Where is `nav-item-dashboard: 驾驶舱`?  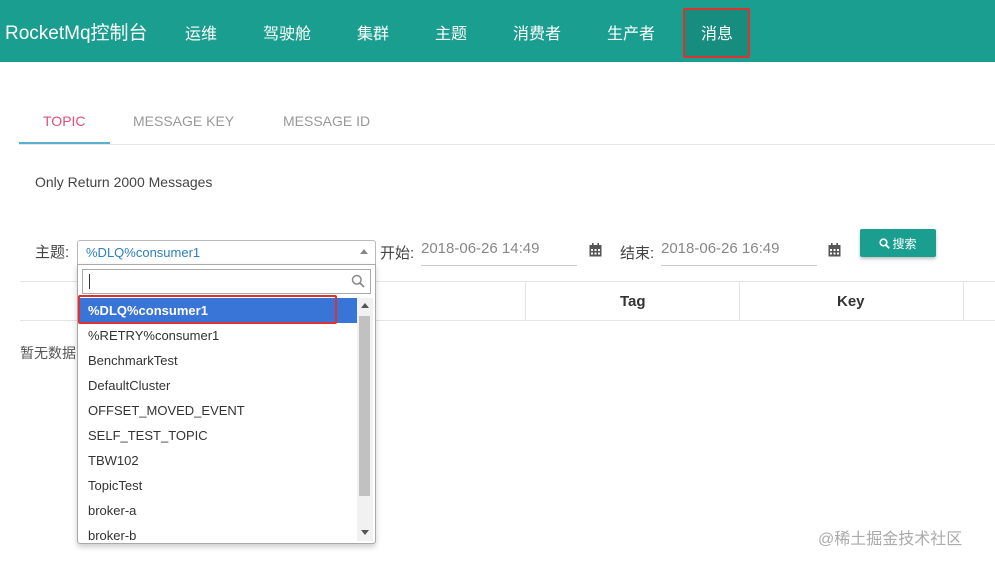
nav-item-dashboard: 驾驶舱 is located at coordinates (287, 32).